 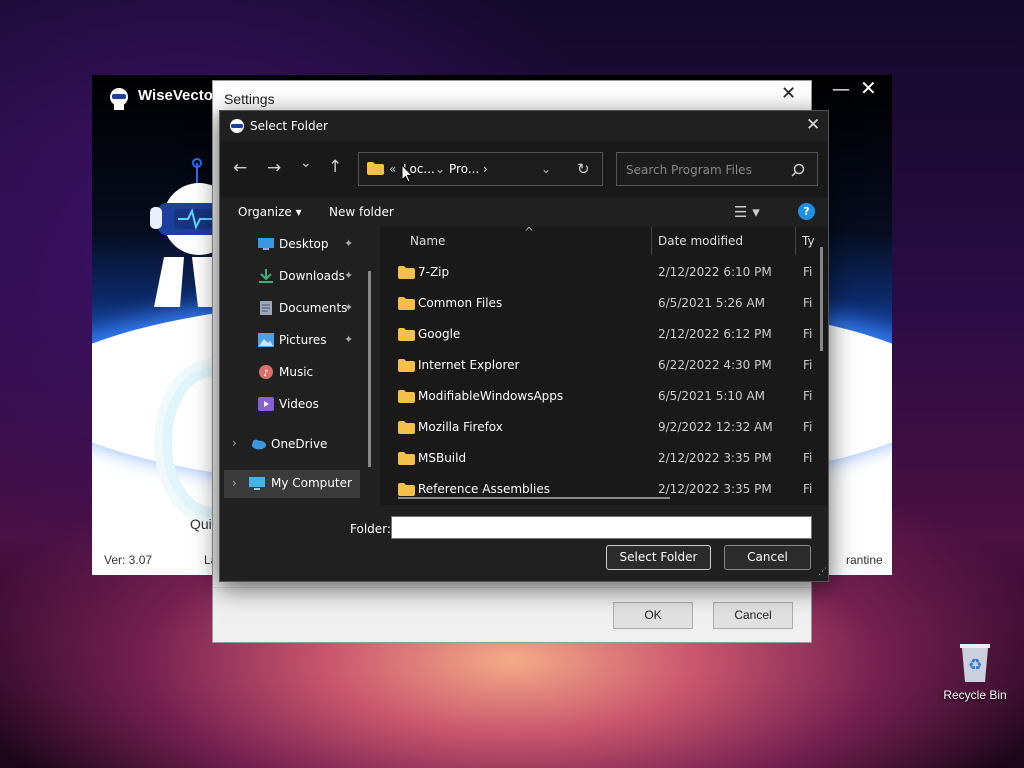 I want to click on desktop-icon, so click(x=266, y=244).